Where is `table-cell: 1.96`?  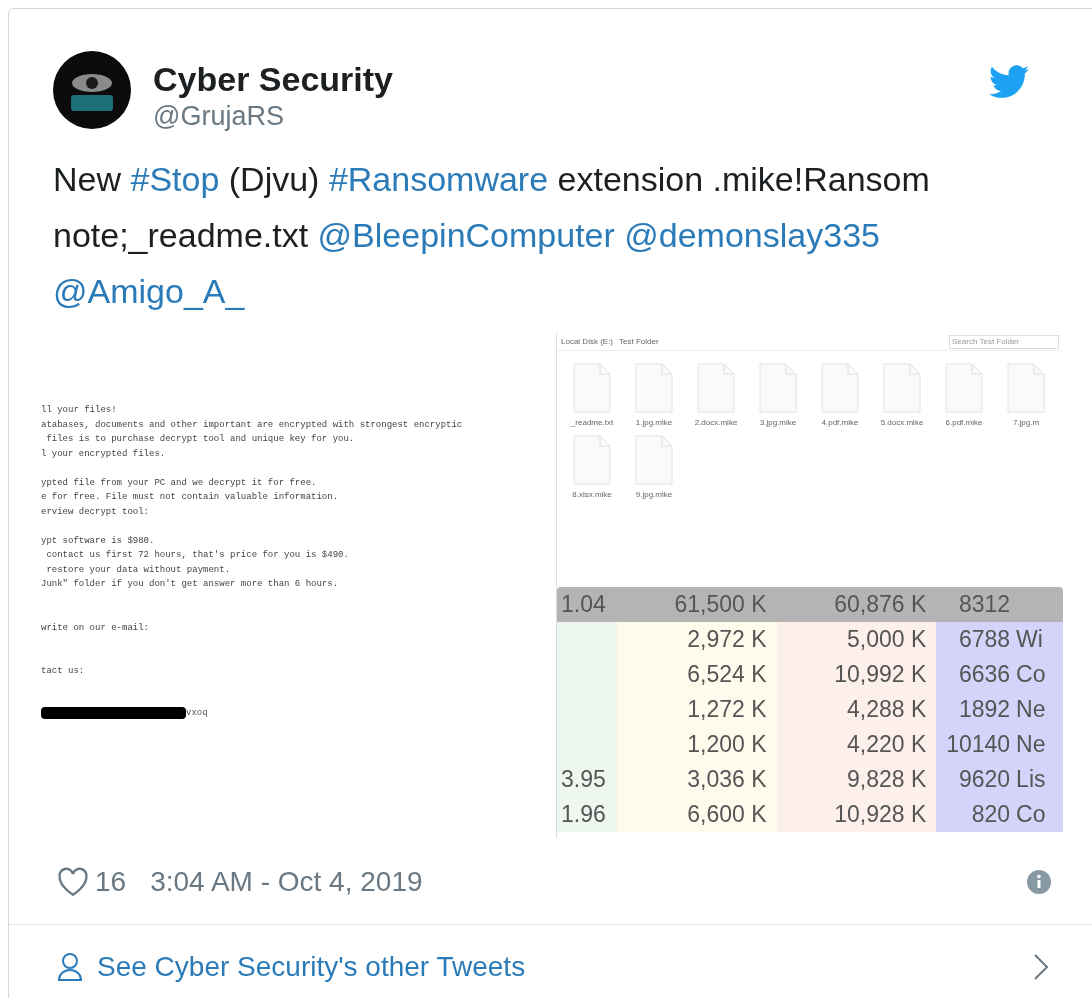
table-cell: 1.96 is located at coordinates (587, 814).